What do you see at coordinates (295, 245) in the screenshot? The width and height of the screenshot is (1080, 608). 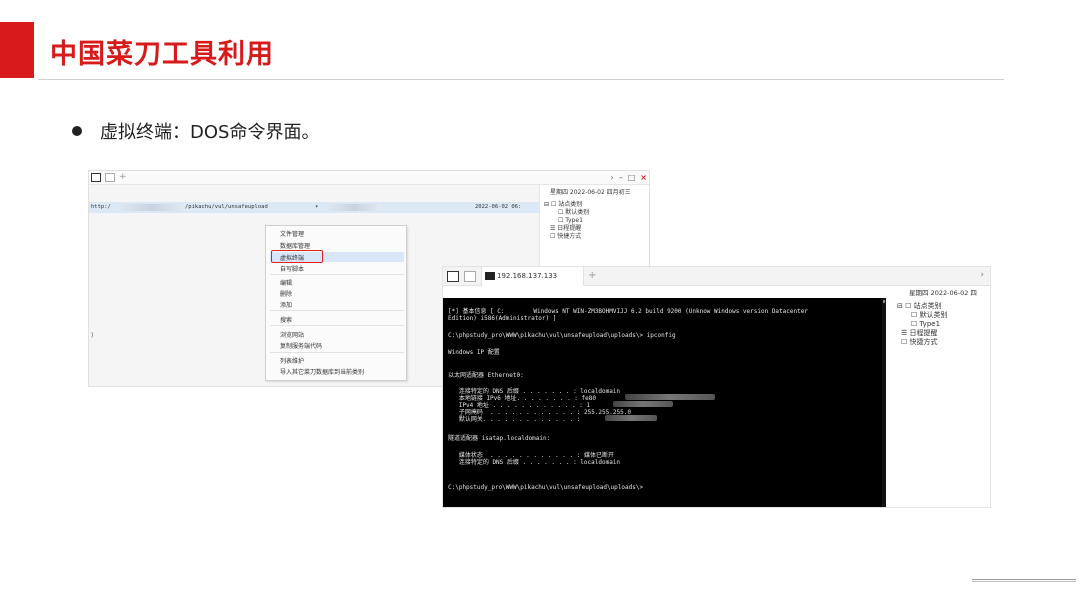 I see `menu-item-db-manager: 数据库管理` at bounding box center [295, 245].